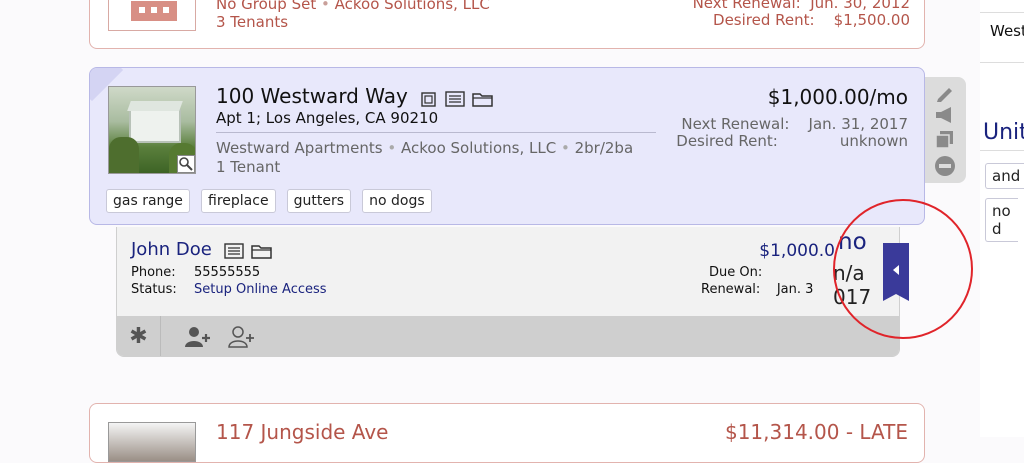  What do you see at coordinates (507, 433) in the screenshot?
I see `property-card-next: 117 Jungside Ave $11,314.00 - LATE` at bounding box center [507, 433].